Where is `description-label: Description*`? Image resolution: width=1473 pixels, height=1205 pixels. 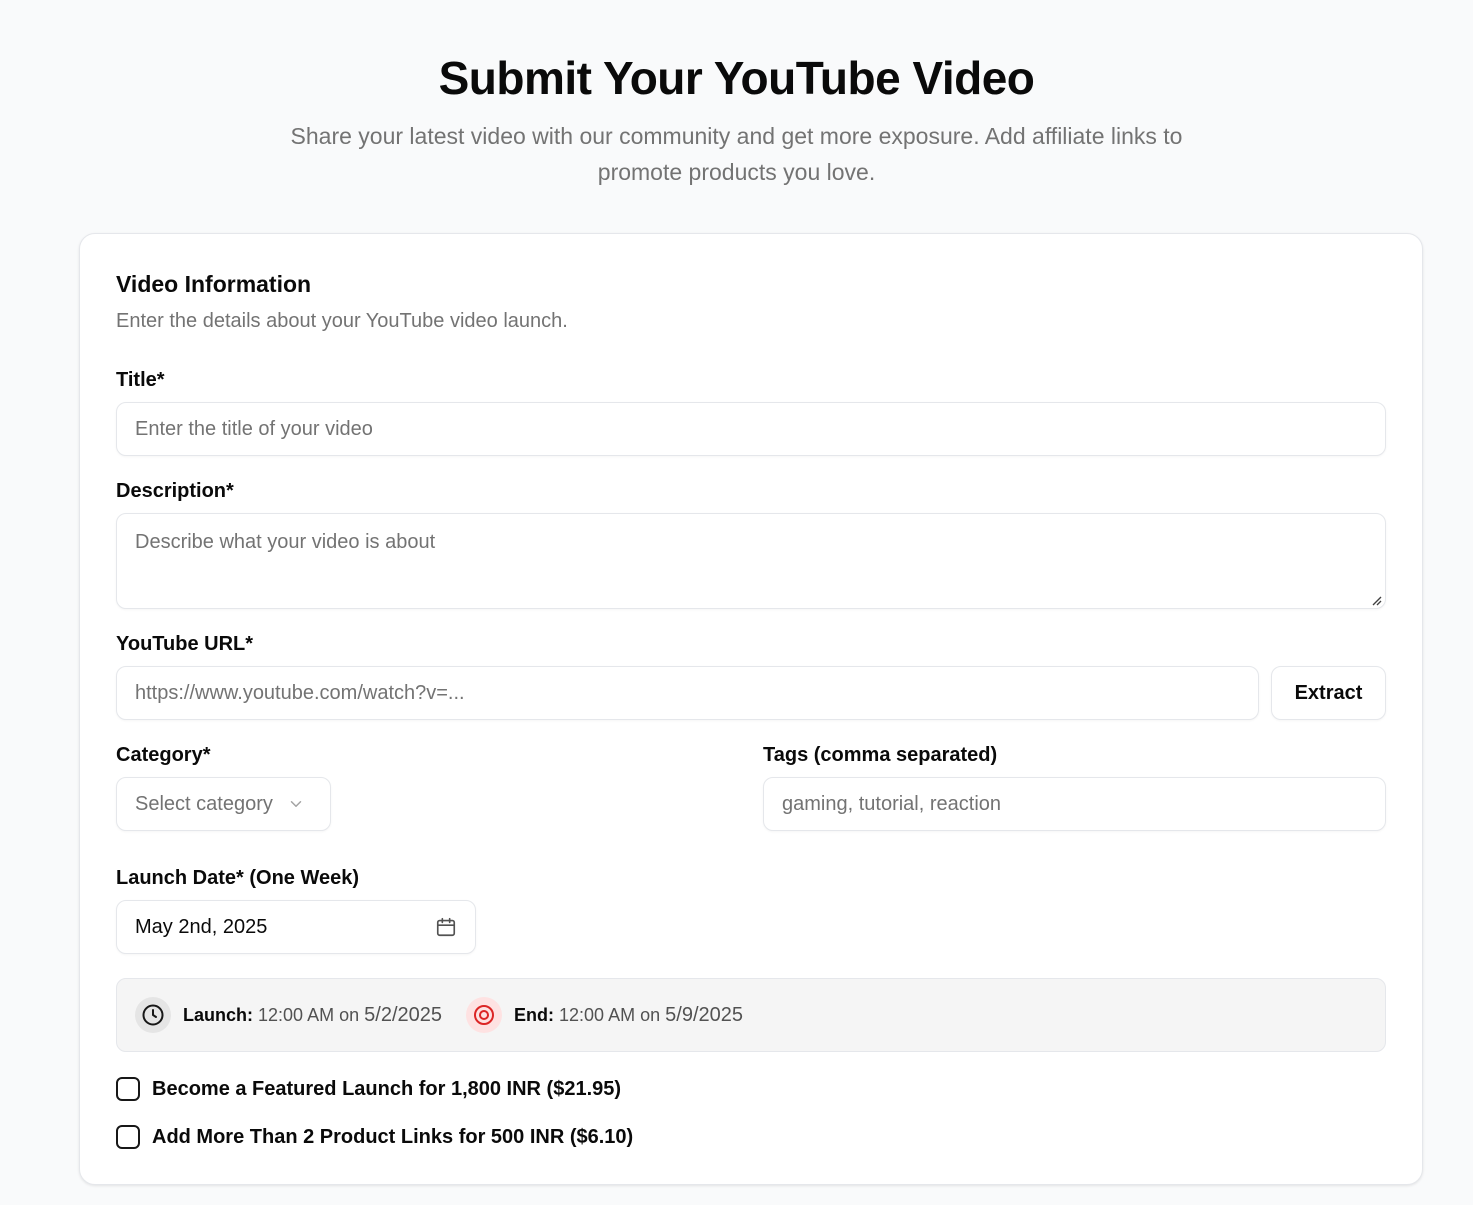 description-label: Description* is located at coordinates (175, 491).